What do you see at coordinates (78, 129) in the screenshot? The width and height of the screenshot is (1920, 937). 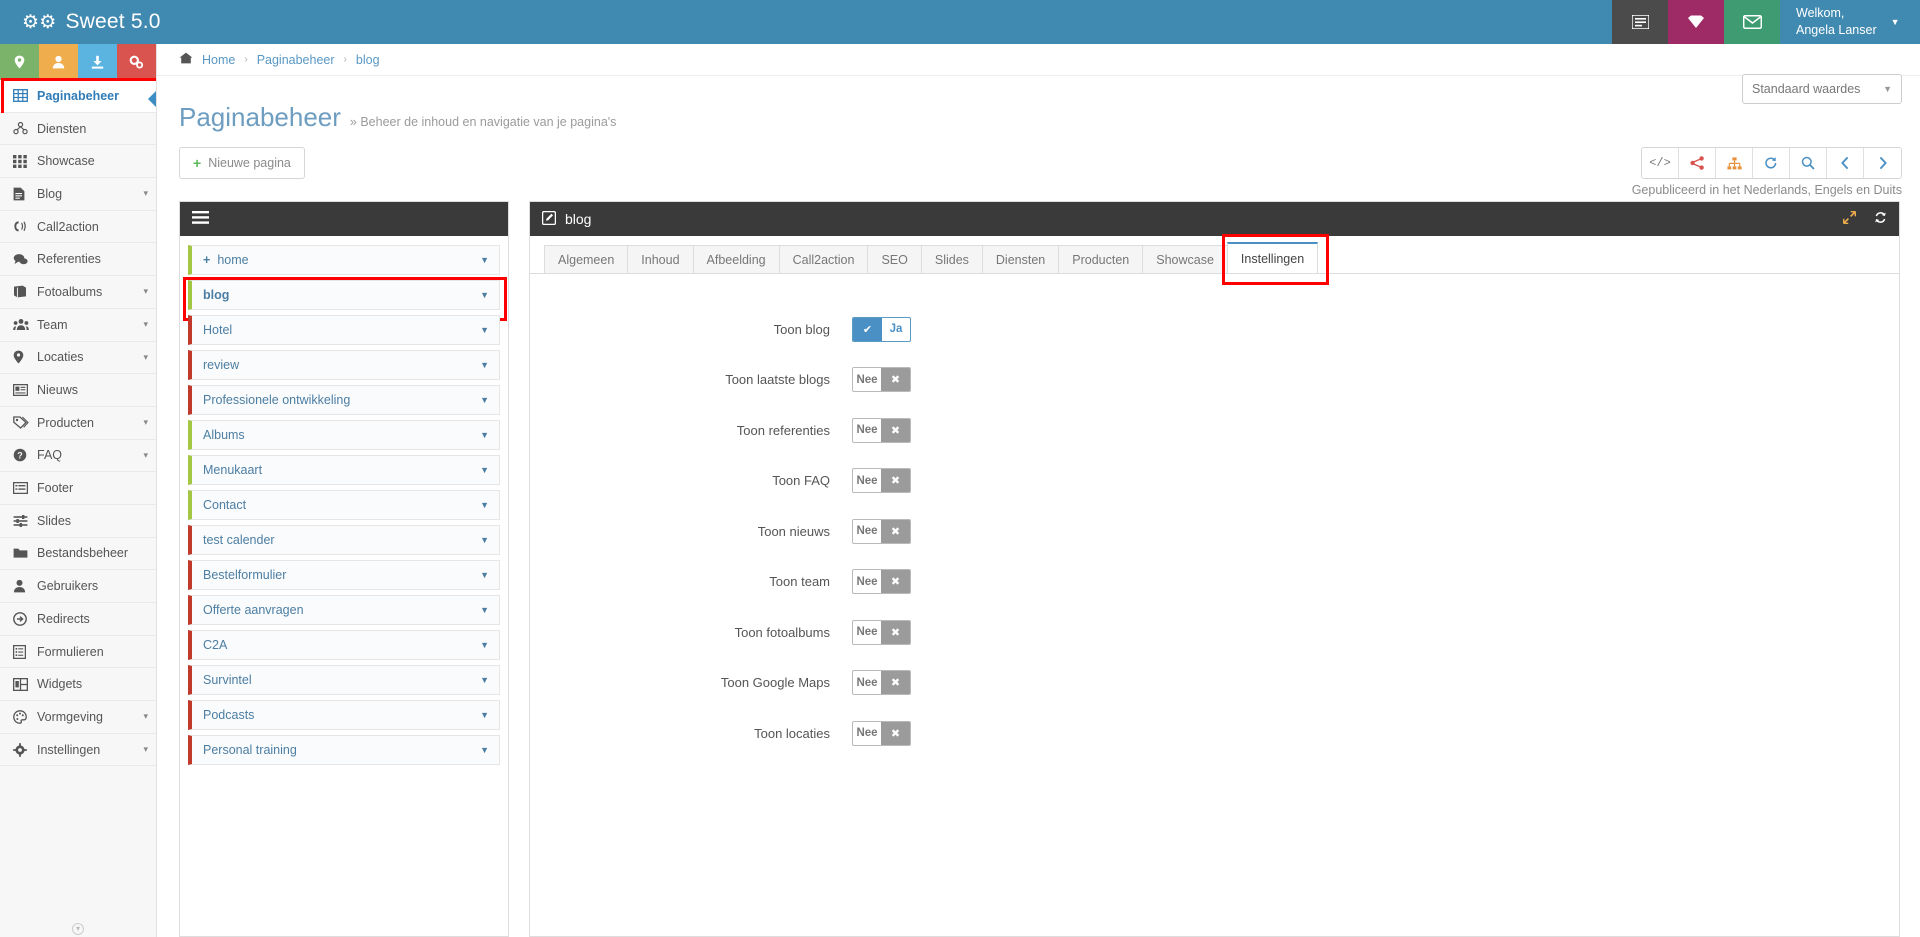 I see `sidebar-item-diensten: Diensten` at bounding box center [78, 129].